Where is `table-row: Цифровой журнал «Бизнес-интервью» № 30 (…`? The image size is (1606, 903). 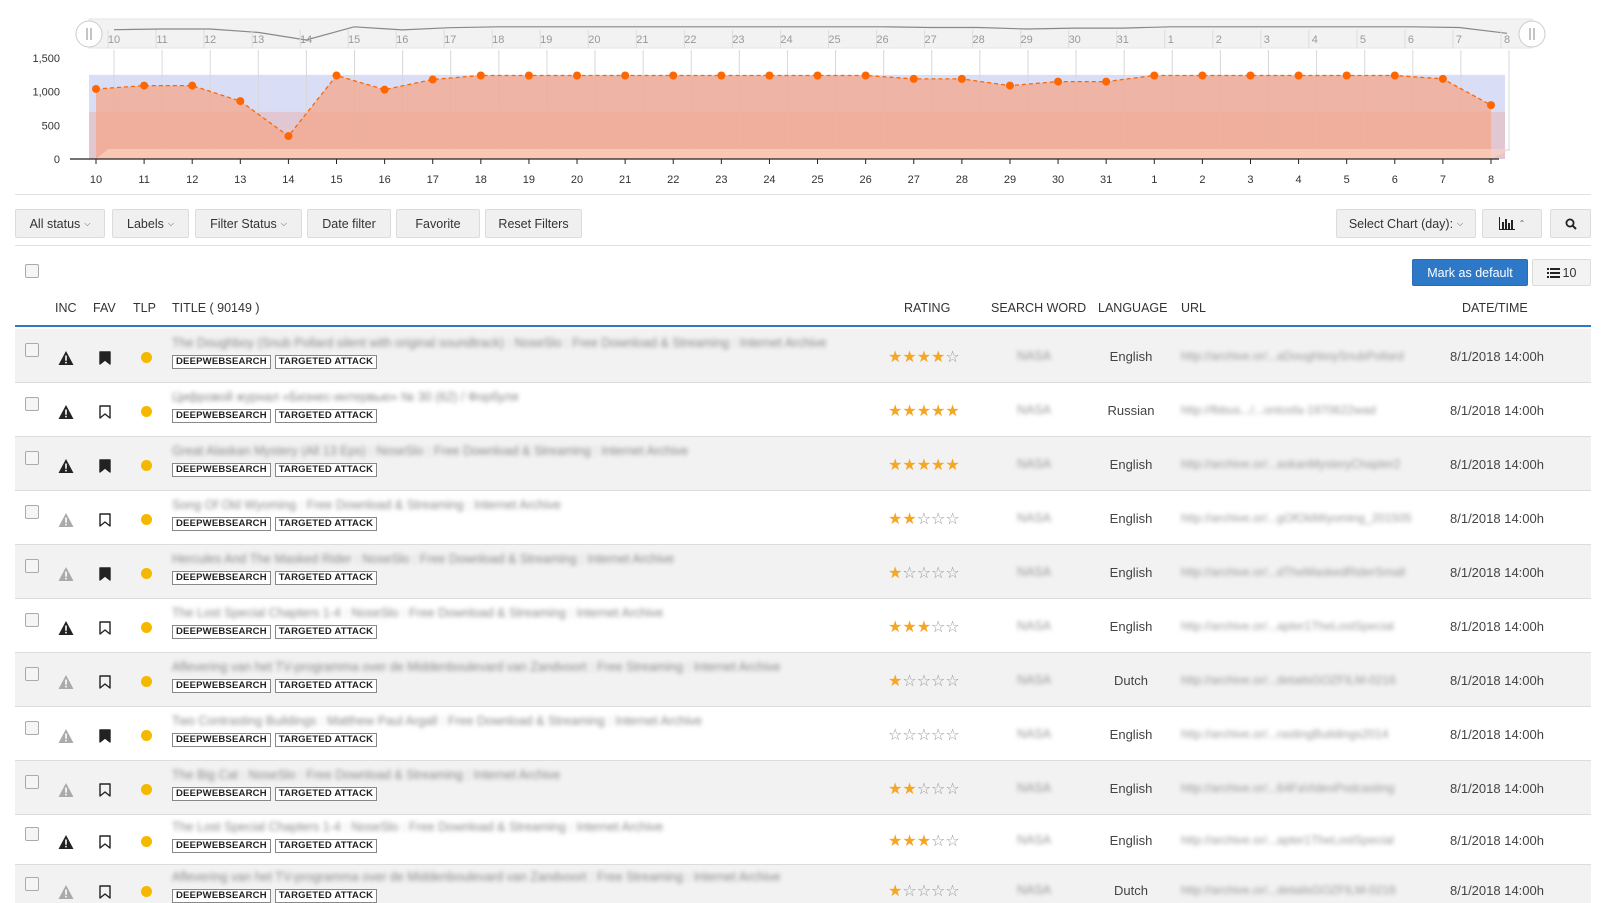
table-row: Цифровой журнал «Бизнес-интервью» № 30 (… is located at coordinates (803, 410).